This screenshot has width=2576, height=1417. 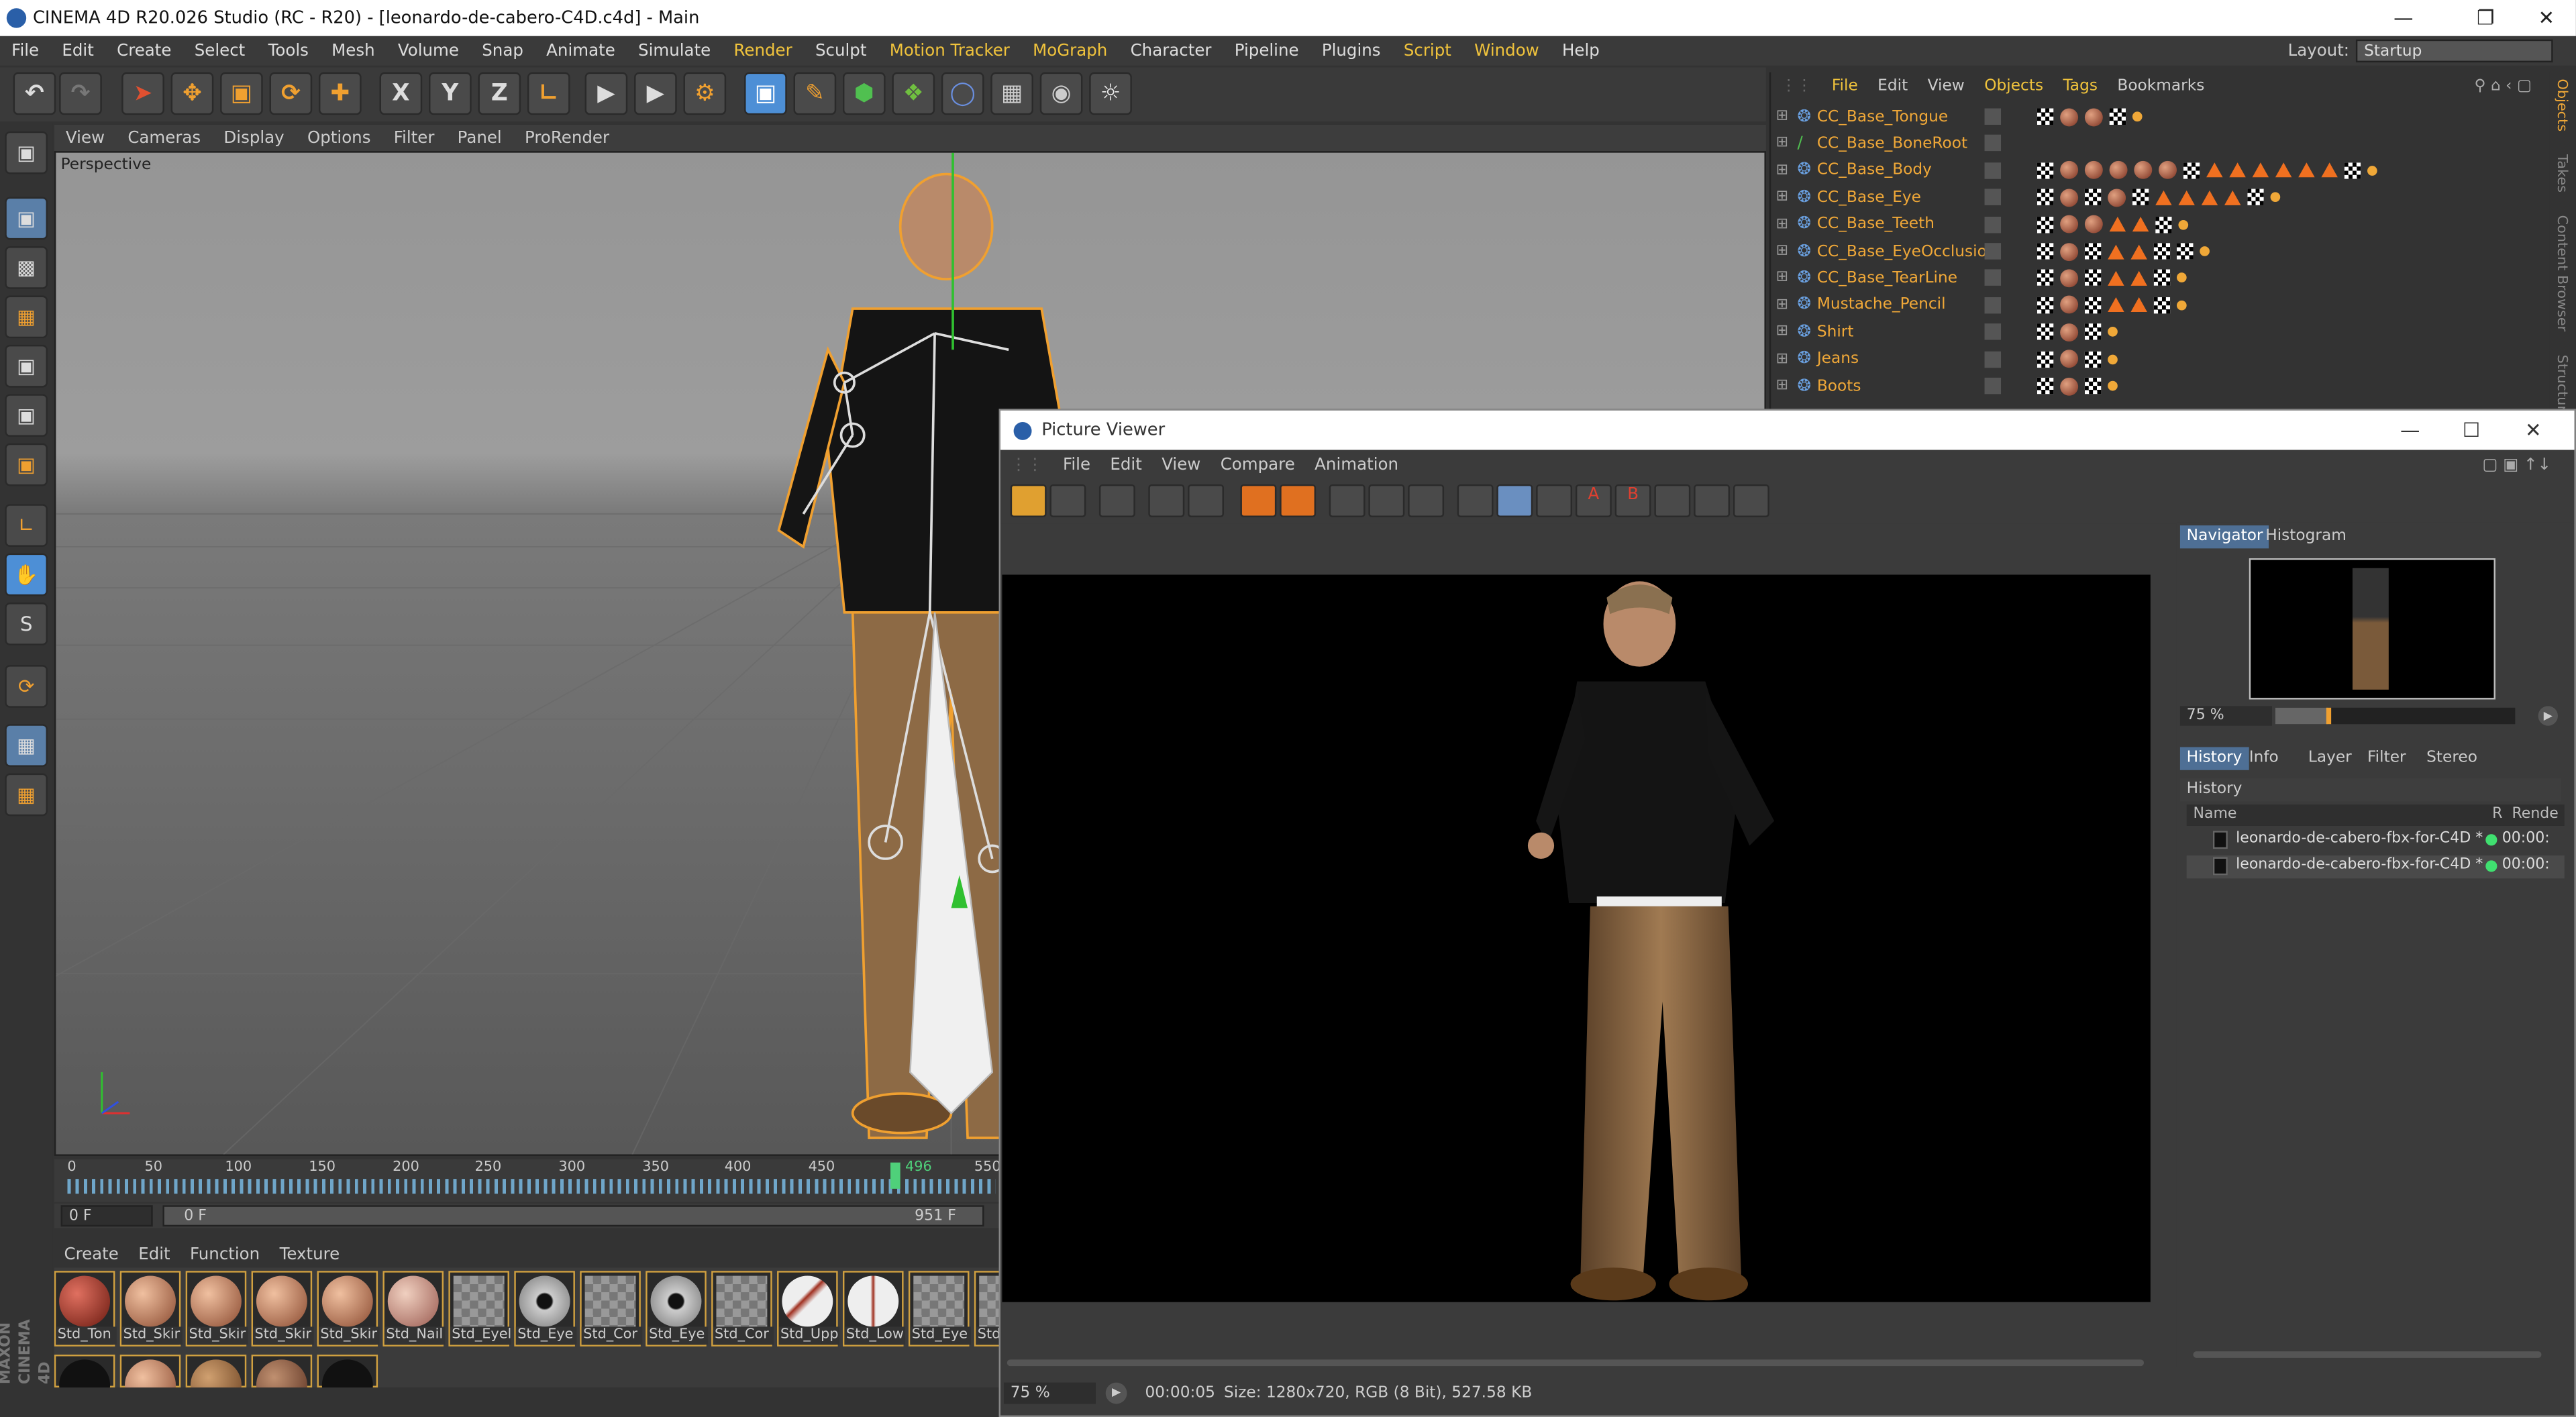 What do you see at coordinates (1844, 85) in the screenshot?
I see `objects-menu-file: File` at bounding box center [1844, 85].